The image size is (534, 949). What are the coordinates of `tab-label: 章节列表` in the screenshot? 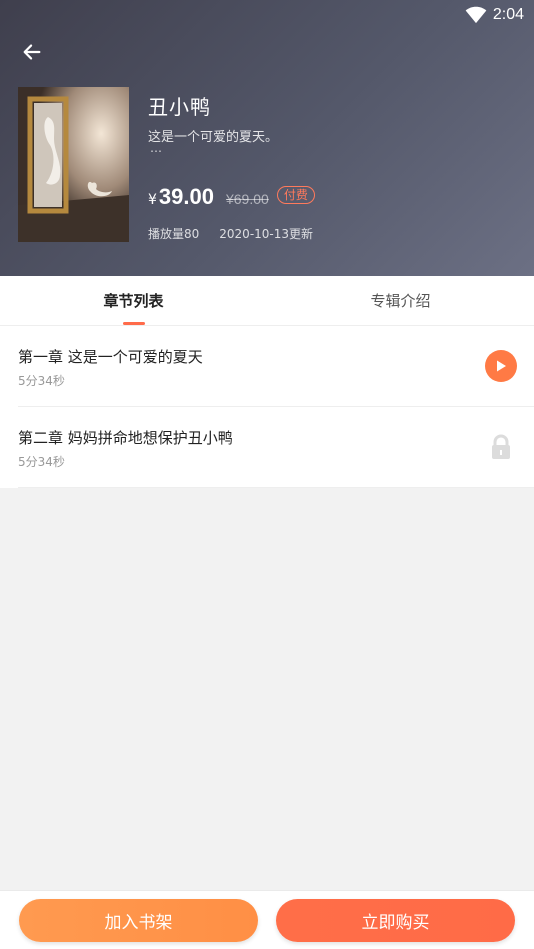 It's located at (133, 301).